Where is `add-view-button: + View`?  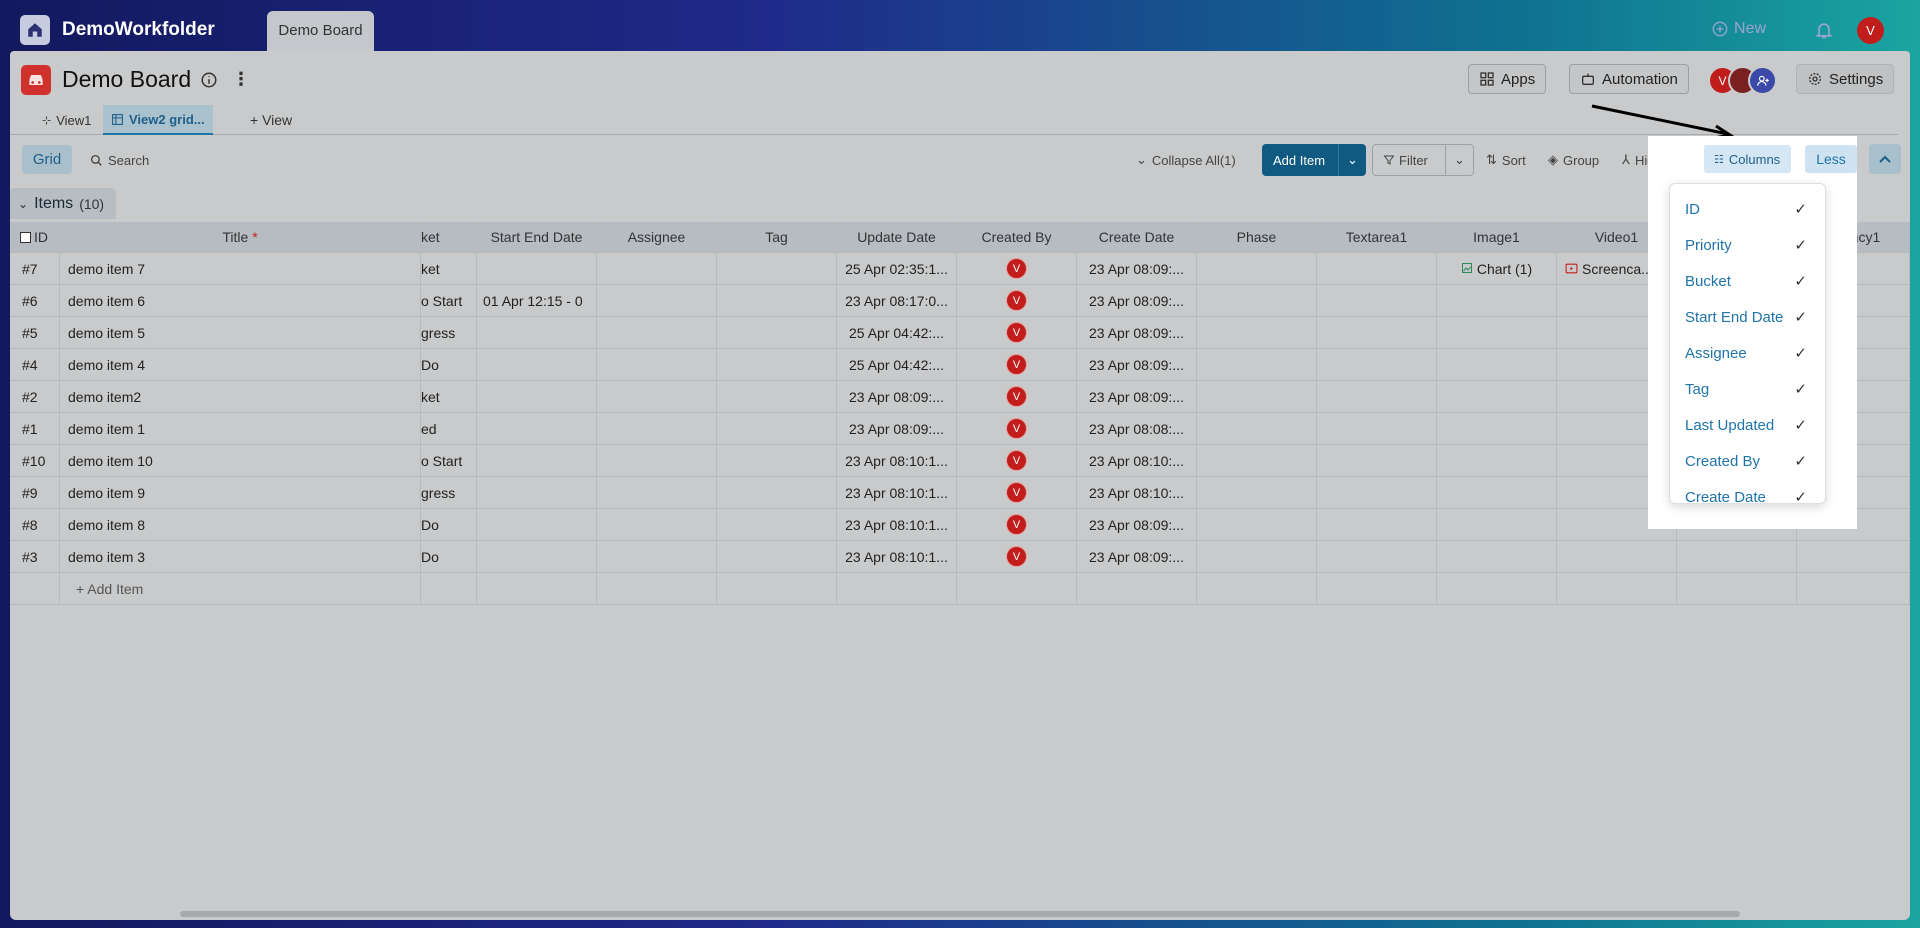
add-view-button: + View is located at coordinates (271, 120).